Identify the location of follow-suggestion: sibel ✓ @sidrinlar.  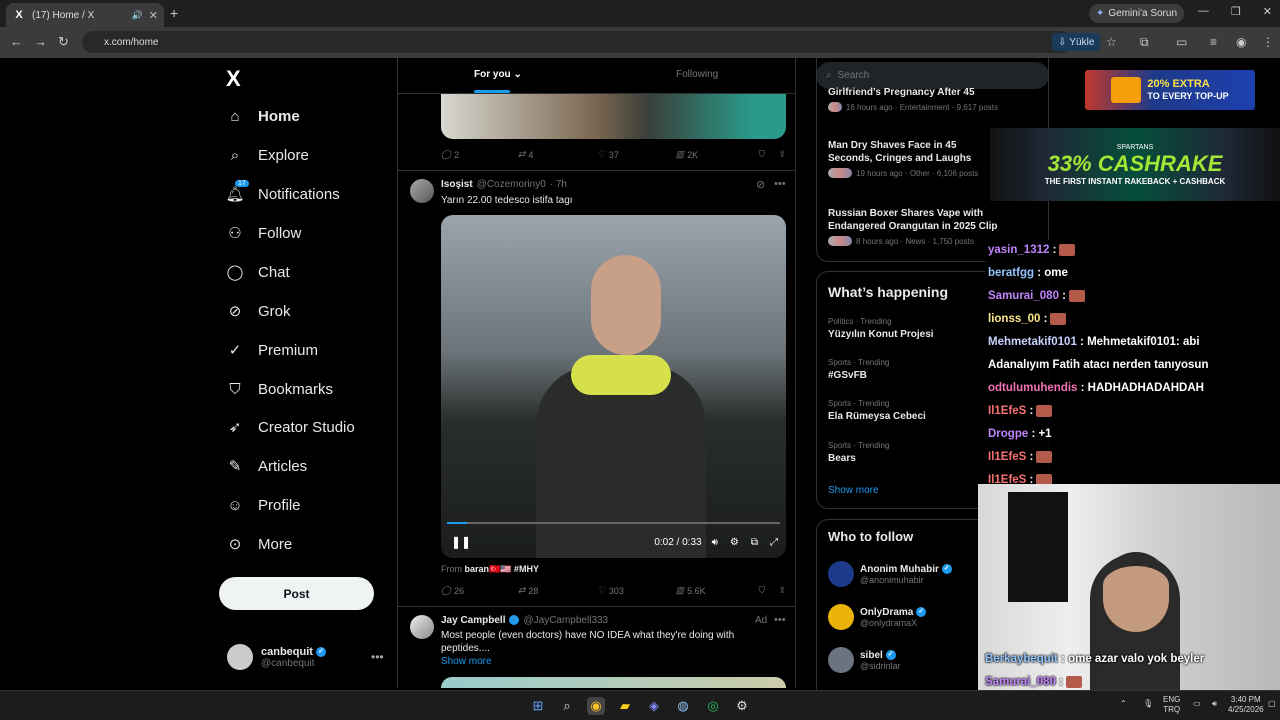
(864, 660).